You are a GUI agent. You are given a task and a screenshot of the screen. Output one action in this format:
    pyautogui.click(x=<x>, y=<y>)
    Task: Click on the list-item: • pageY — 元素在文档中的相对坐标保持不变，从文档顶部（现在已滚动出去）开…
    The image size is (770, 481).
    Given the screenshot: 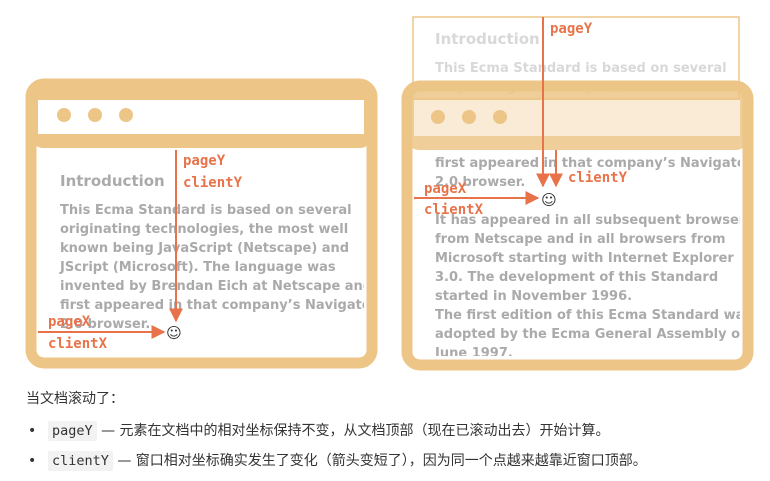 What is the action you would take?
    pyautogui.click(x=336, y=433)
    